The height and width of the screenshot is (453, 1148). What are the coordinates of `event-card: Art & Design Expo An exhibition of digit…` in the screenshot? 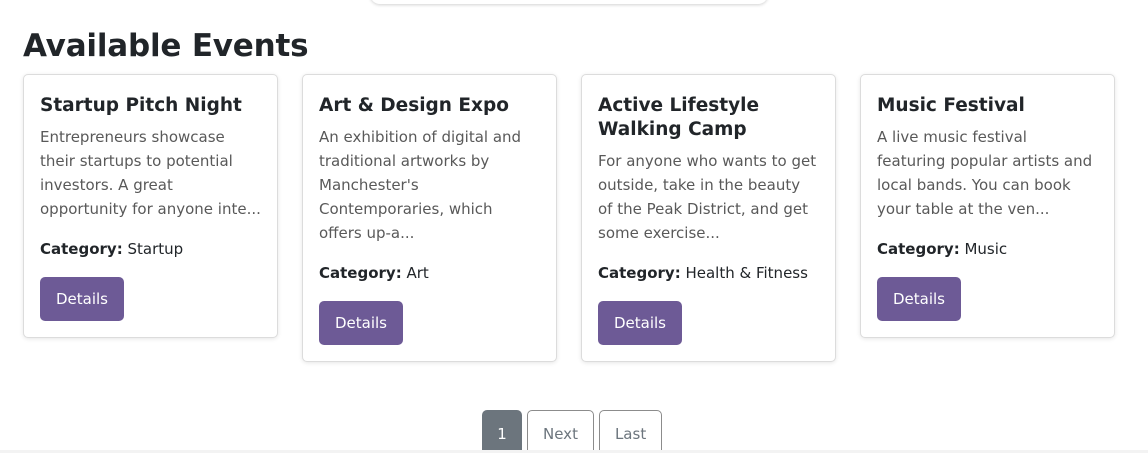 It's located at (429, 218).